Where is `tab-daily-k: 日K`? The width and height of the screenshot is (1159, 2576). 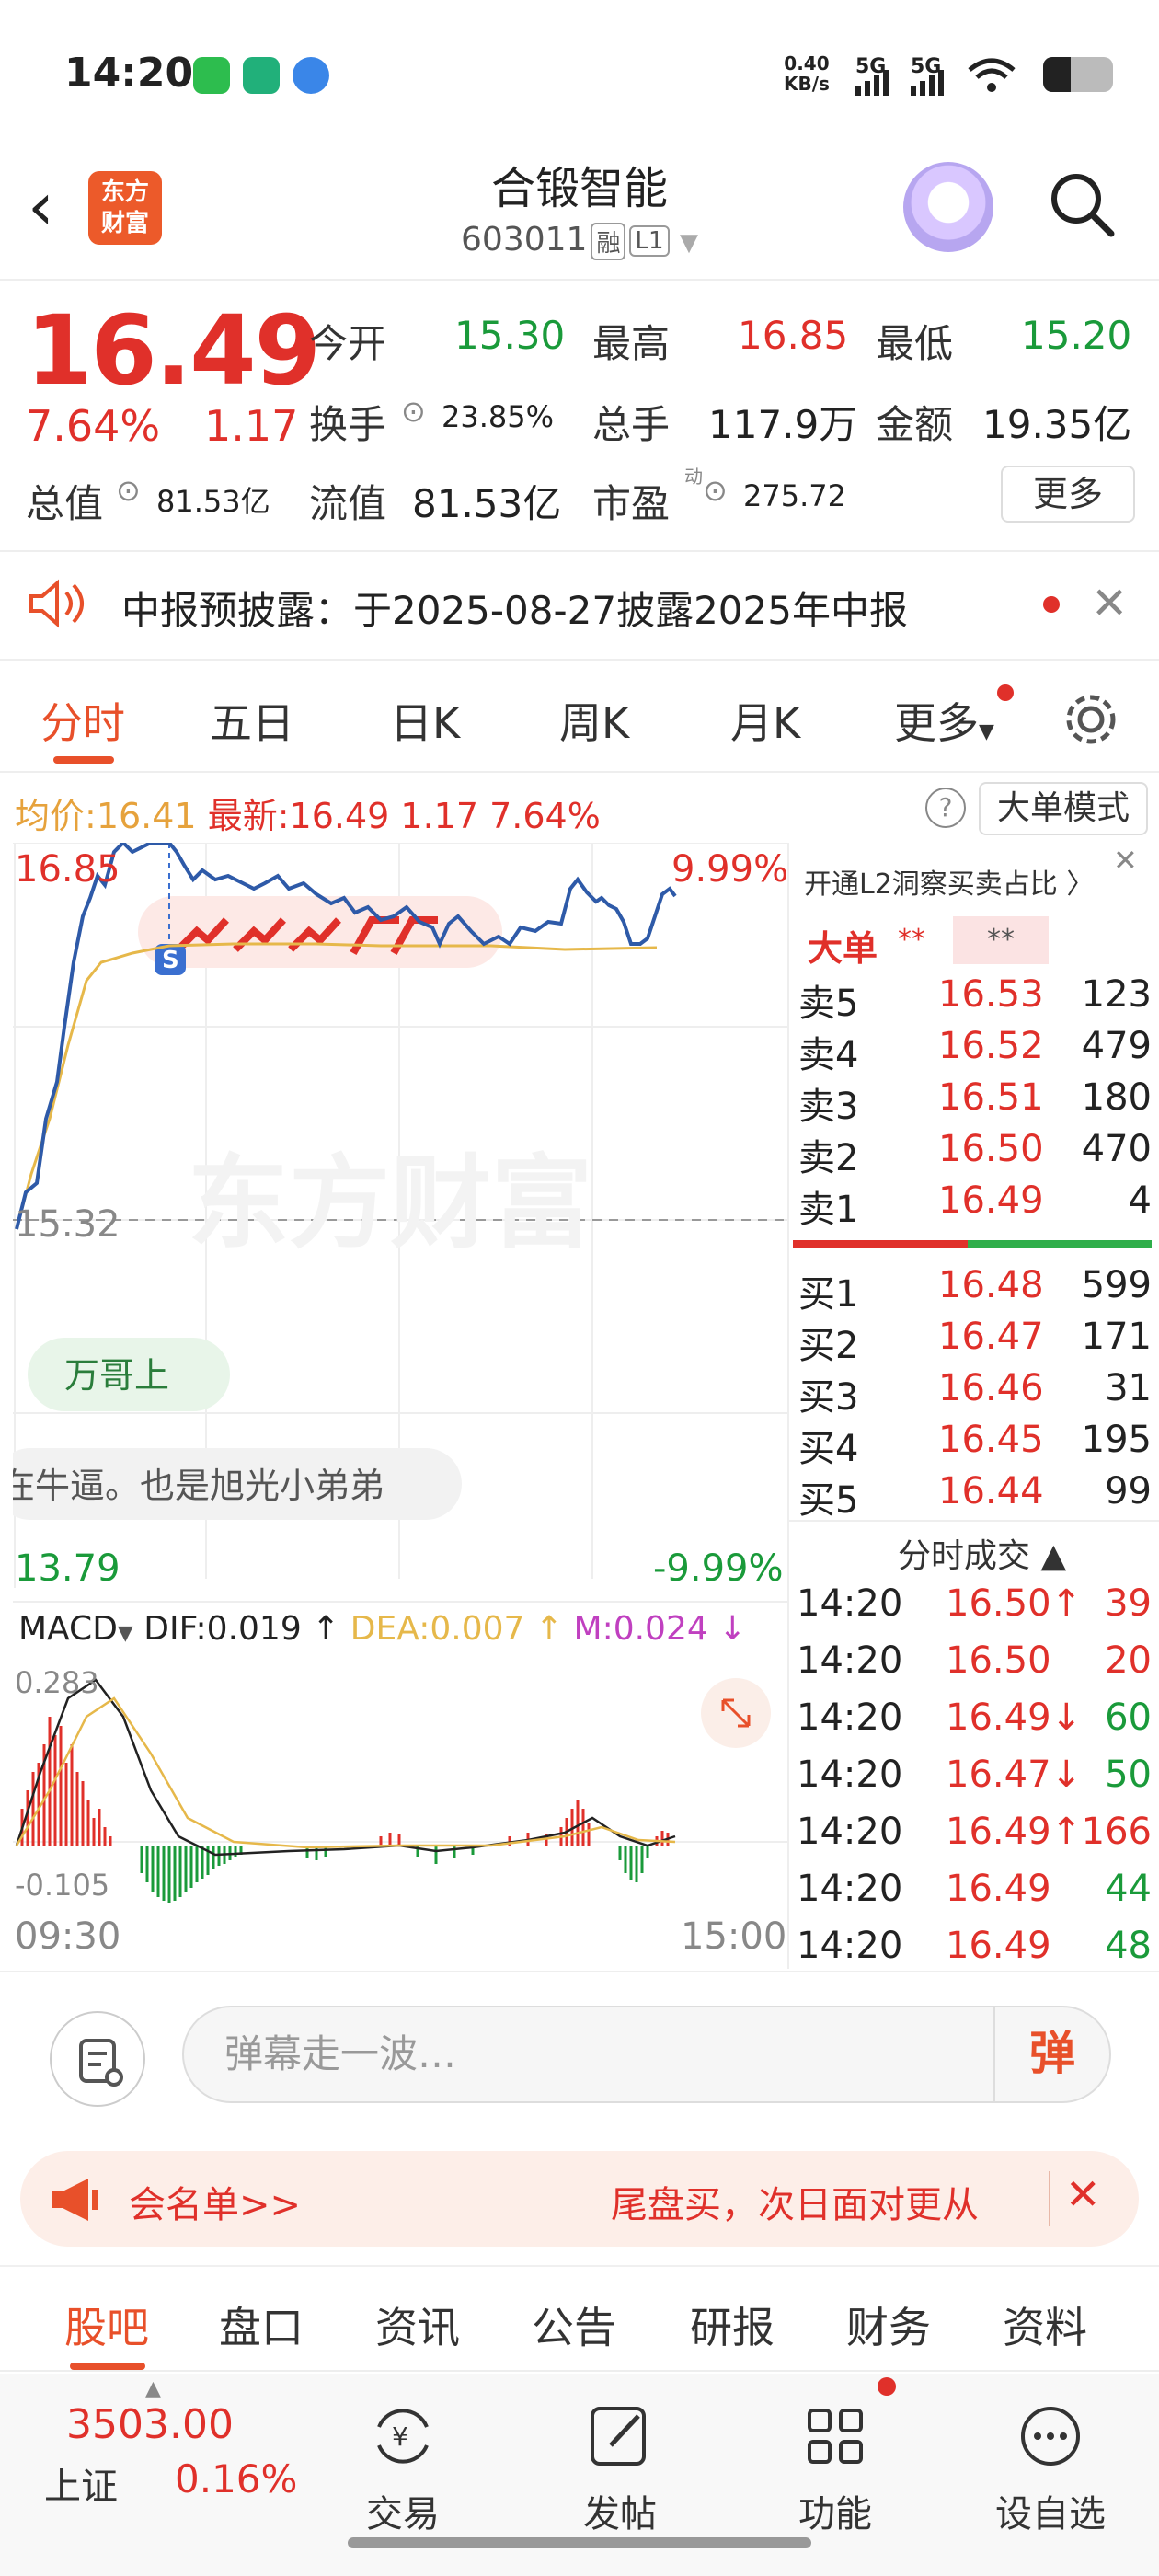
tab-daily-k: 日K is located at coordinates (425, 720).